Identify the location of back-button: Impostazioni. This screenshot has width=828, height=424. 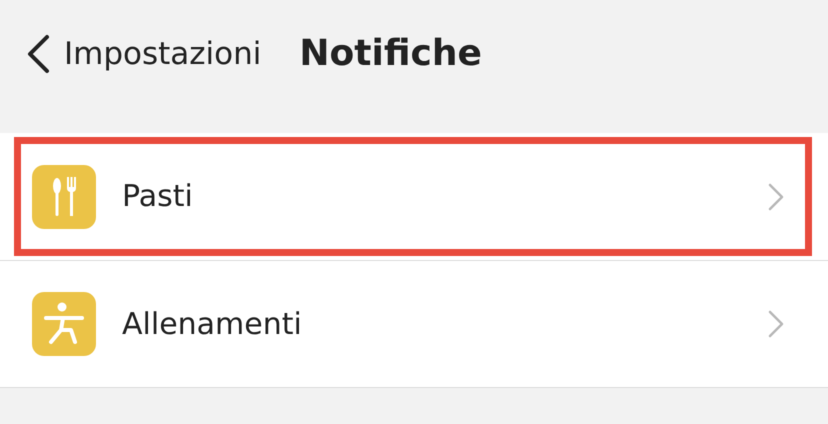
(144, 54).